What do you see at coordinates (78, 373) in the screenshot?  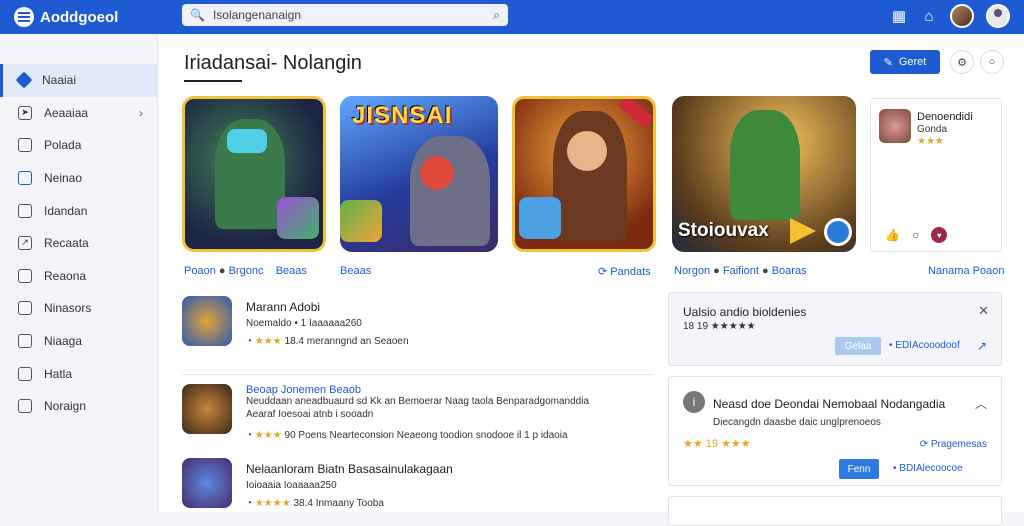 I see `sidebar-item-10: Hatla` at bounding box center [78, 373].